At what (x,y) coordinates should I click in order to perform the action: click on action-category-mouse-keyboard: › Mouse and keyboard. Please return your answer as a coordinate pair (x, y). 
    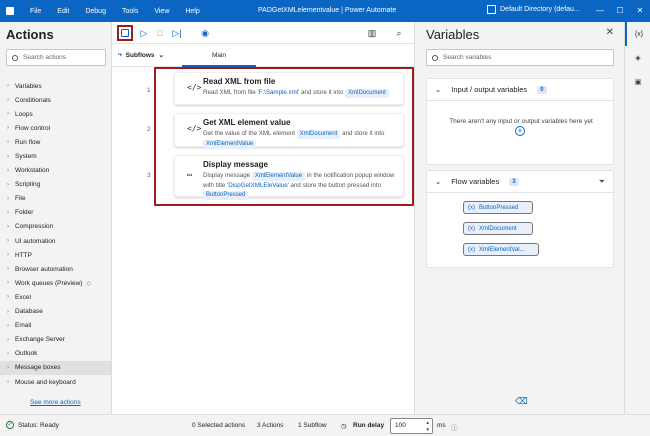
    Looking at the image, I should click on (55, 382).